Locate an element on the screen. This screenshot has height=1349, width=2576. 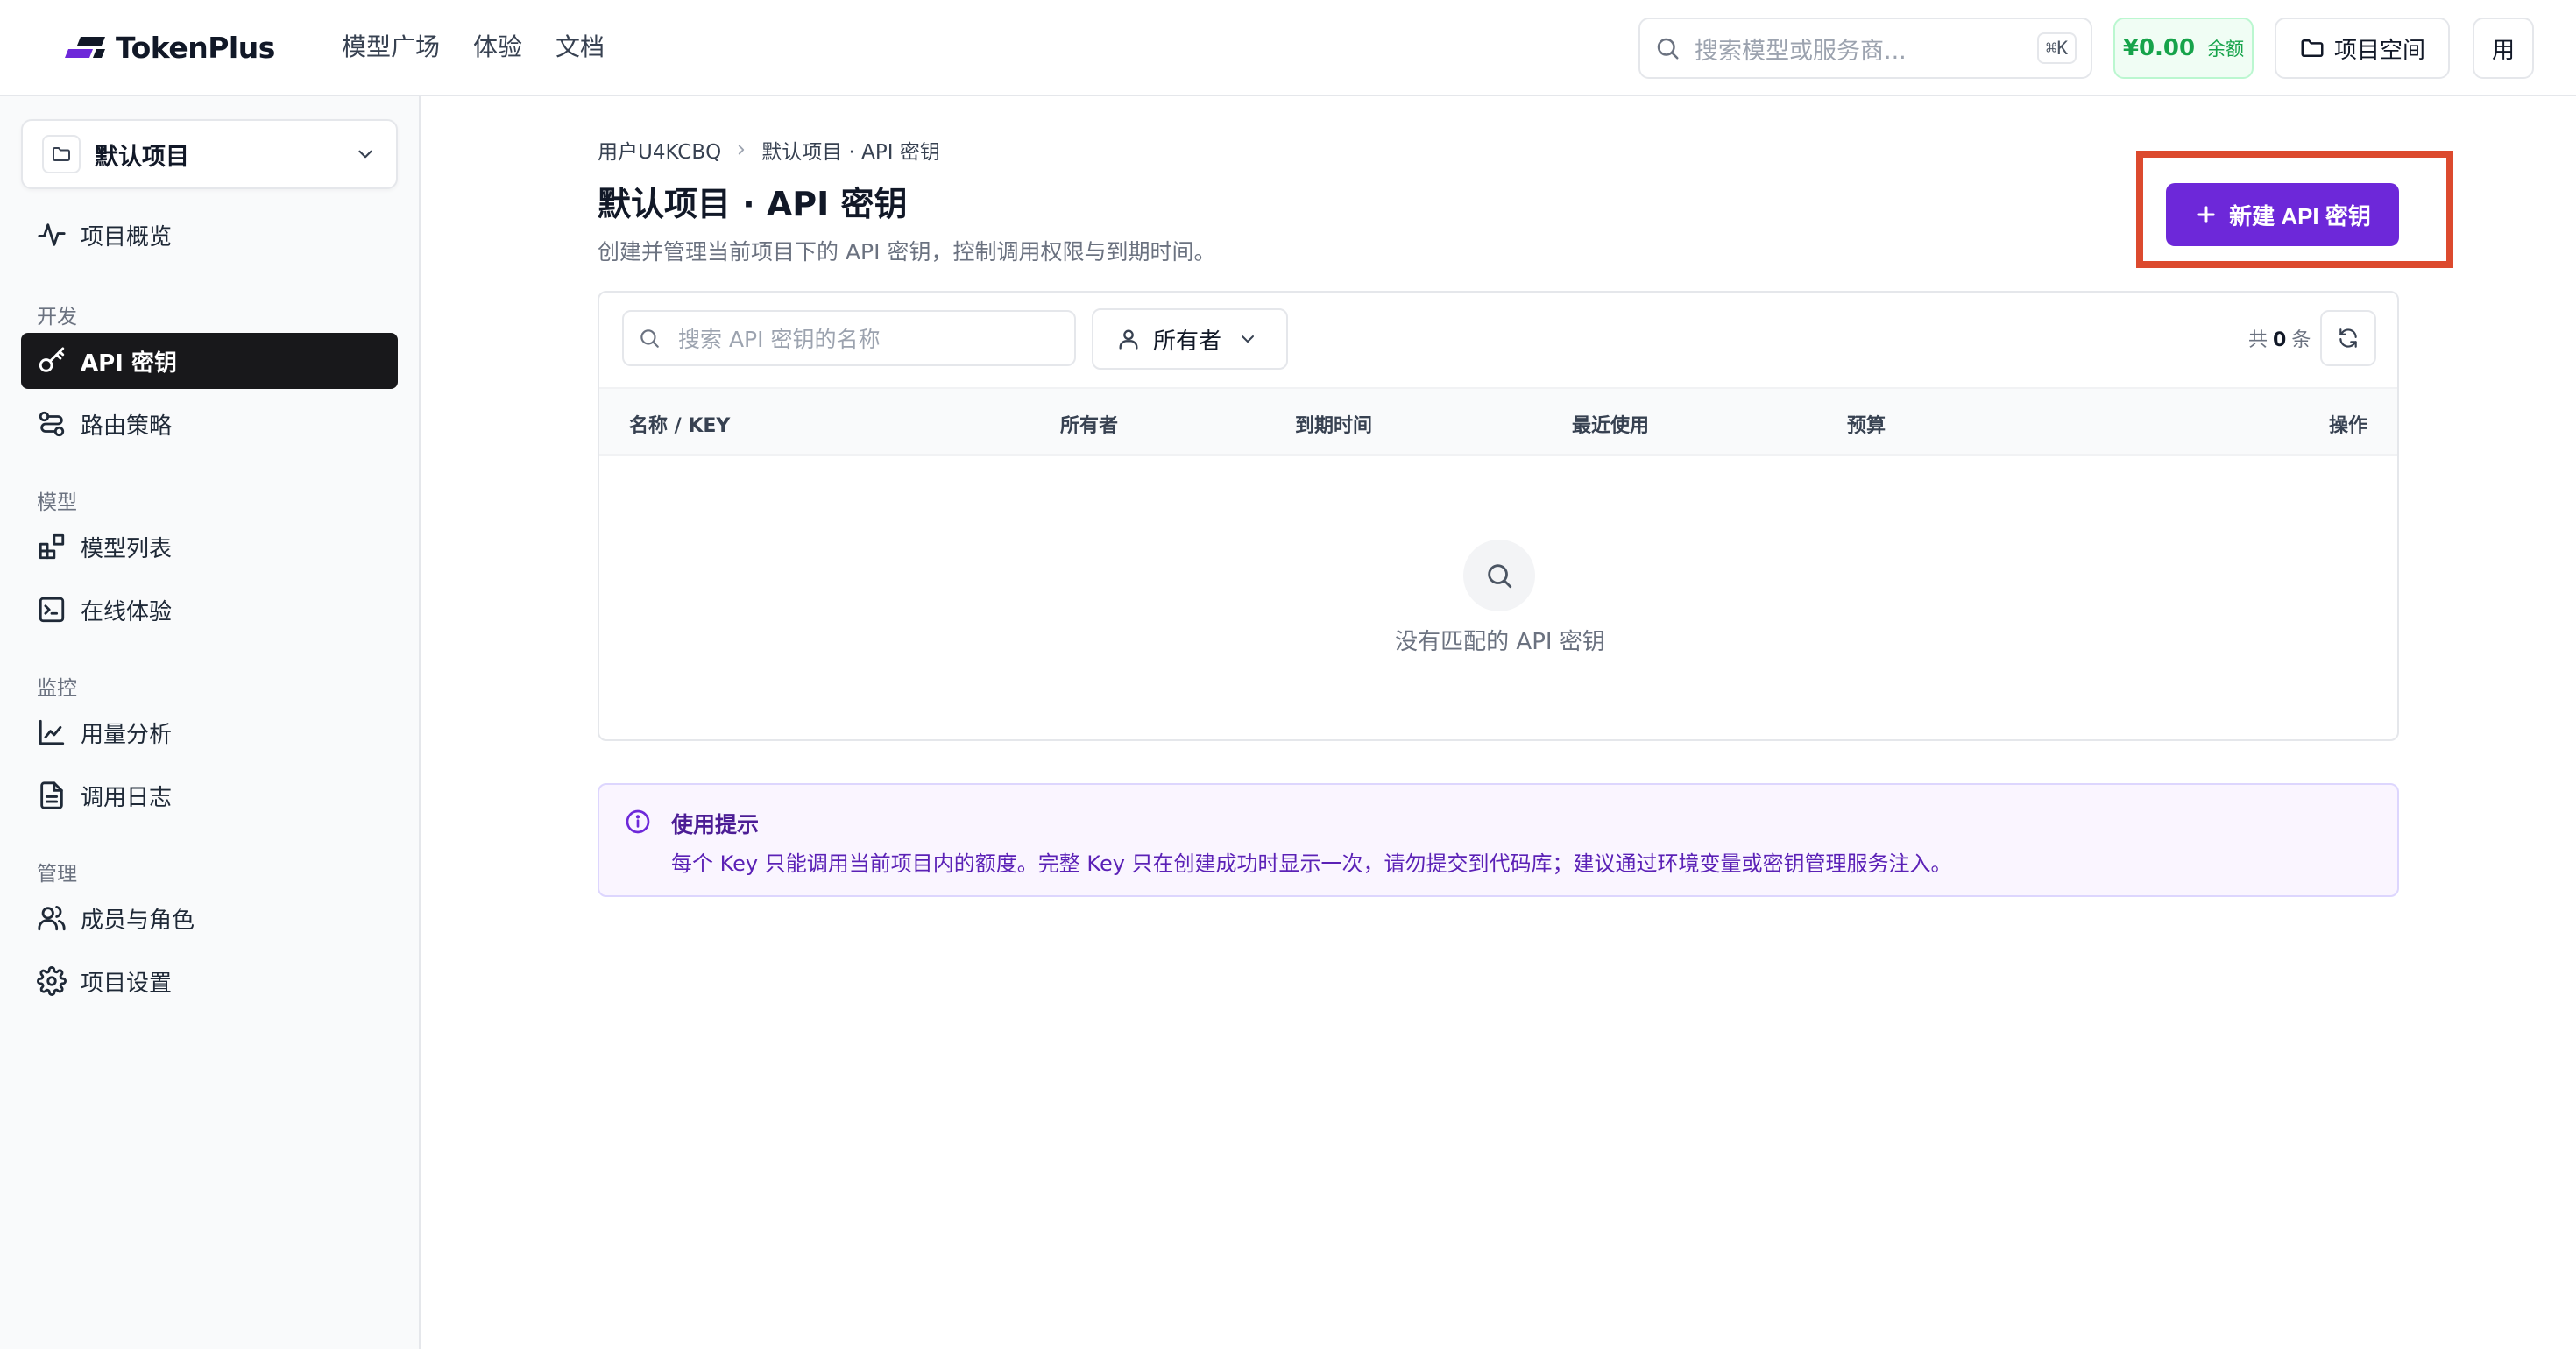
project-name: 默认项目 is located at coordinates (142, 157).